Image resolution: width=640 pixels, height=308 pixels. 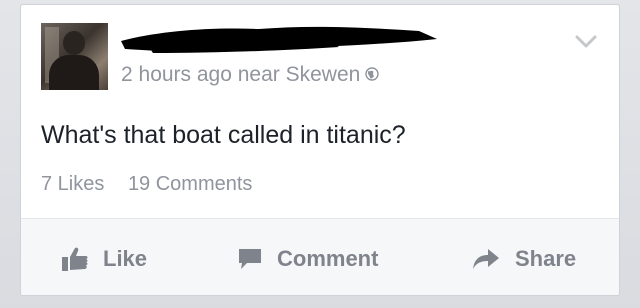 What do you see at coordinates (328, 258) in the screenshot?
I see `comment-label: Comment` at bounding box center [328, 258].